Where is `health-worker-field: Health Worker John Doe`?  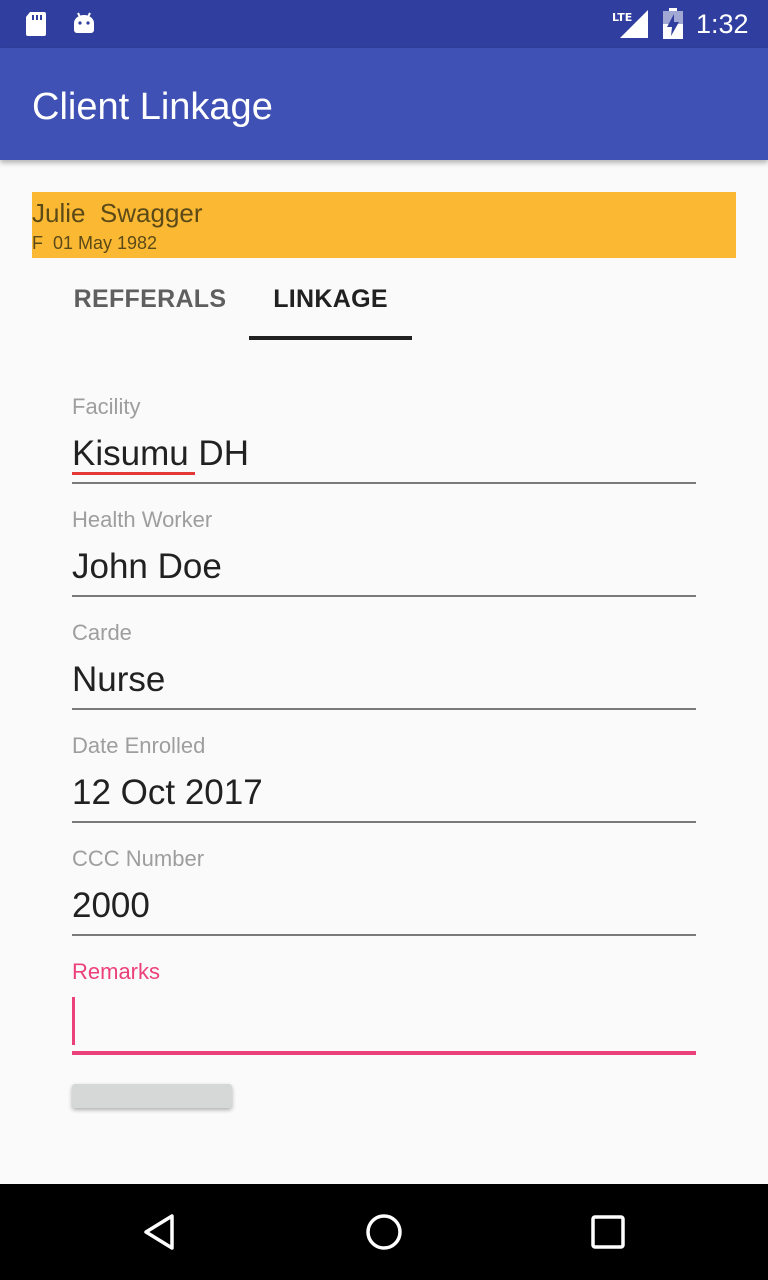 health-worker-field: Health Worker John Doe is located at coordinates (384, 555).